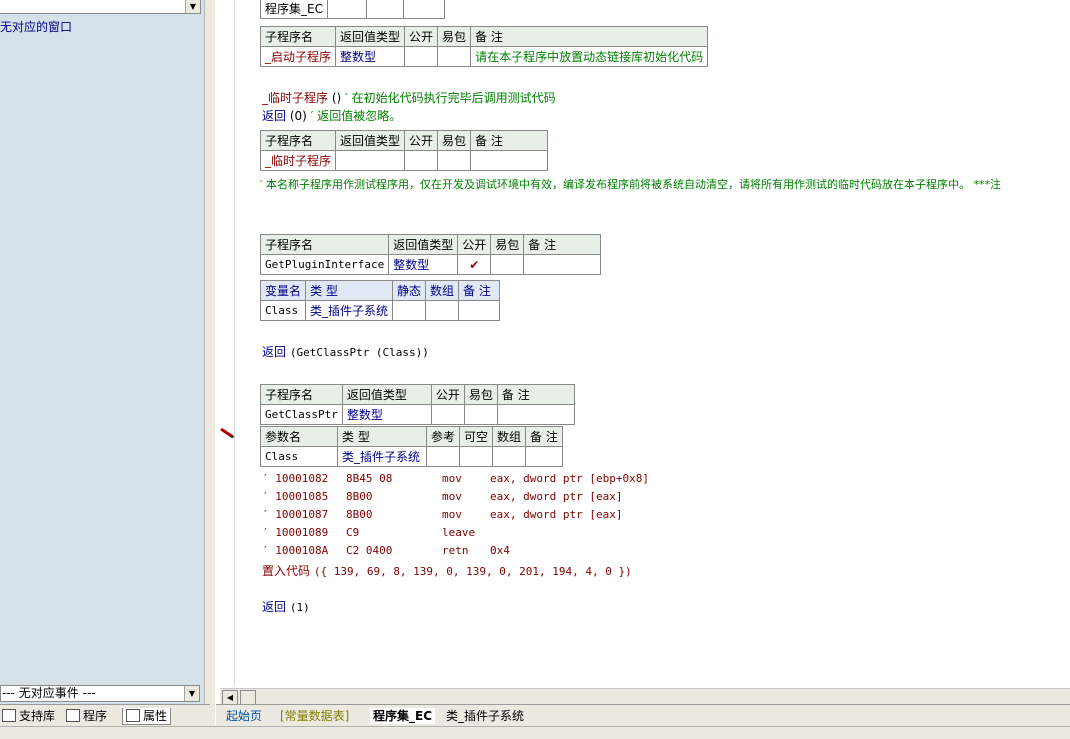  Describe the element at coordinates (73, 715) in the screenshot. I see `program-icon` at that location.